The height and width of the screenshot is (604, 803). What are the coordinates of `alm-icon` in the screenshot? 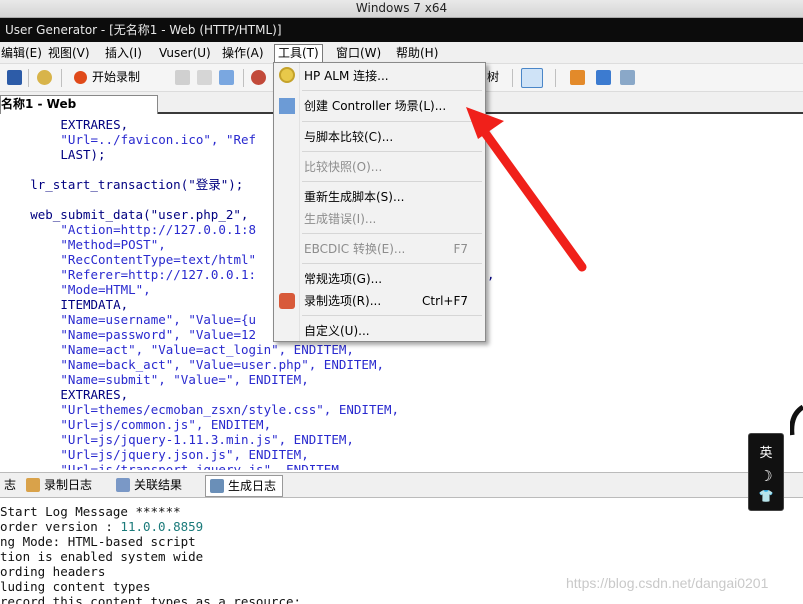 It's located at (287, 75).